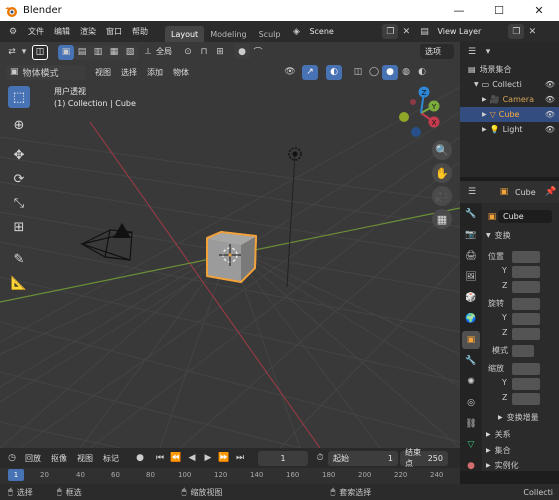 The height and width of the screenshot is (500, 559). I want to click on play-reverse-icon: ◀, so click(192, 458).